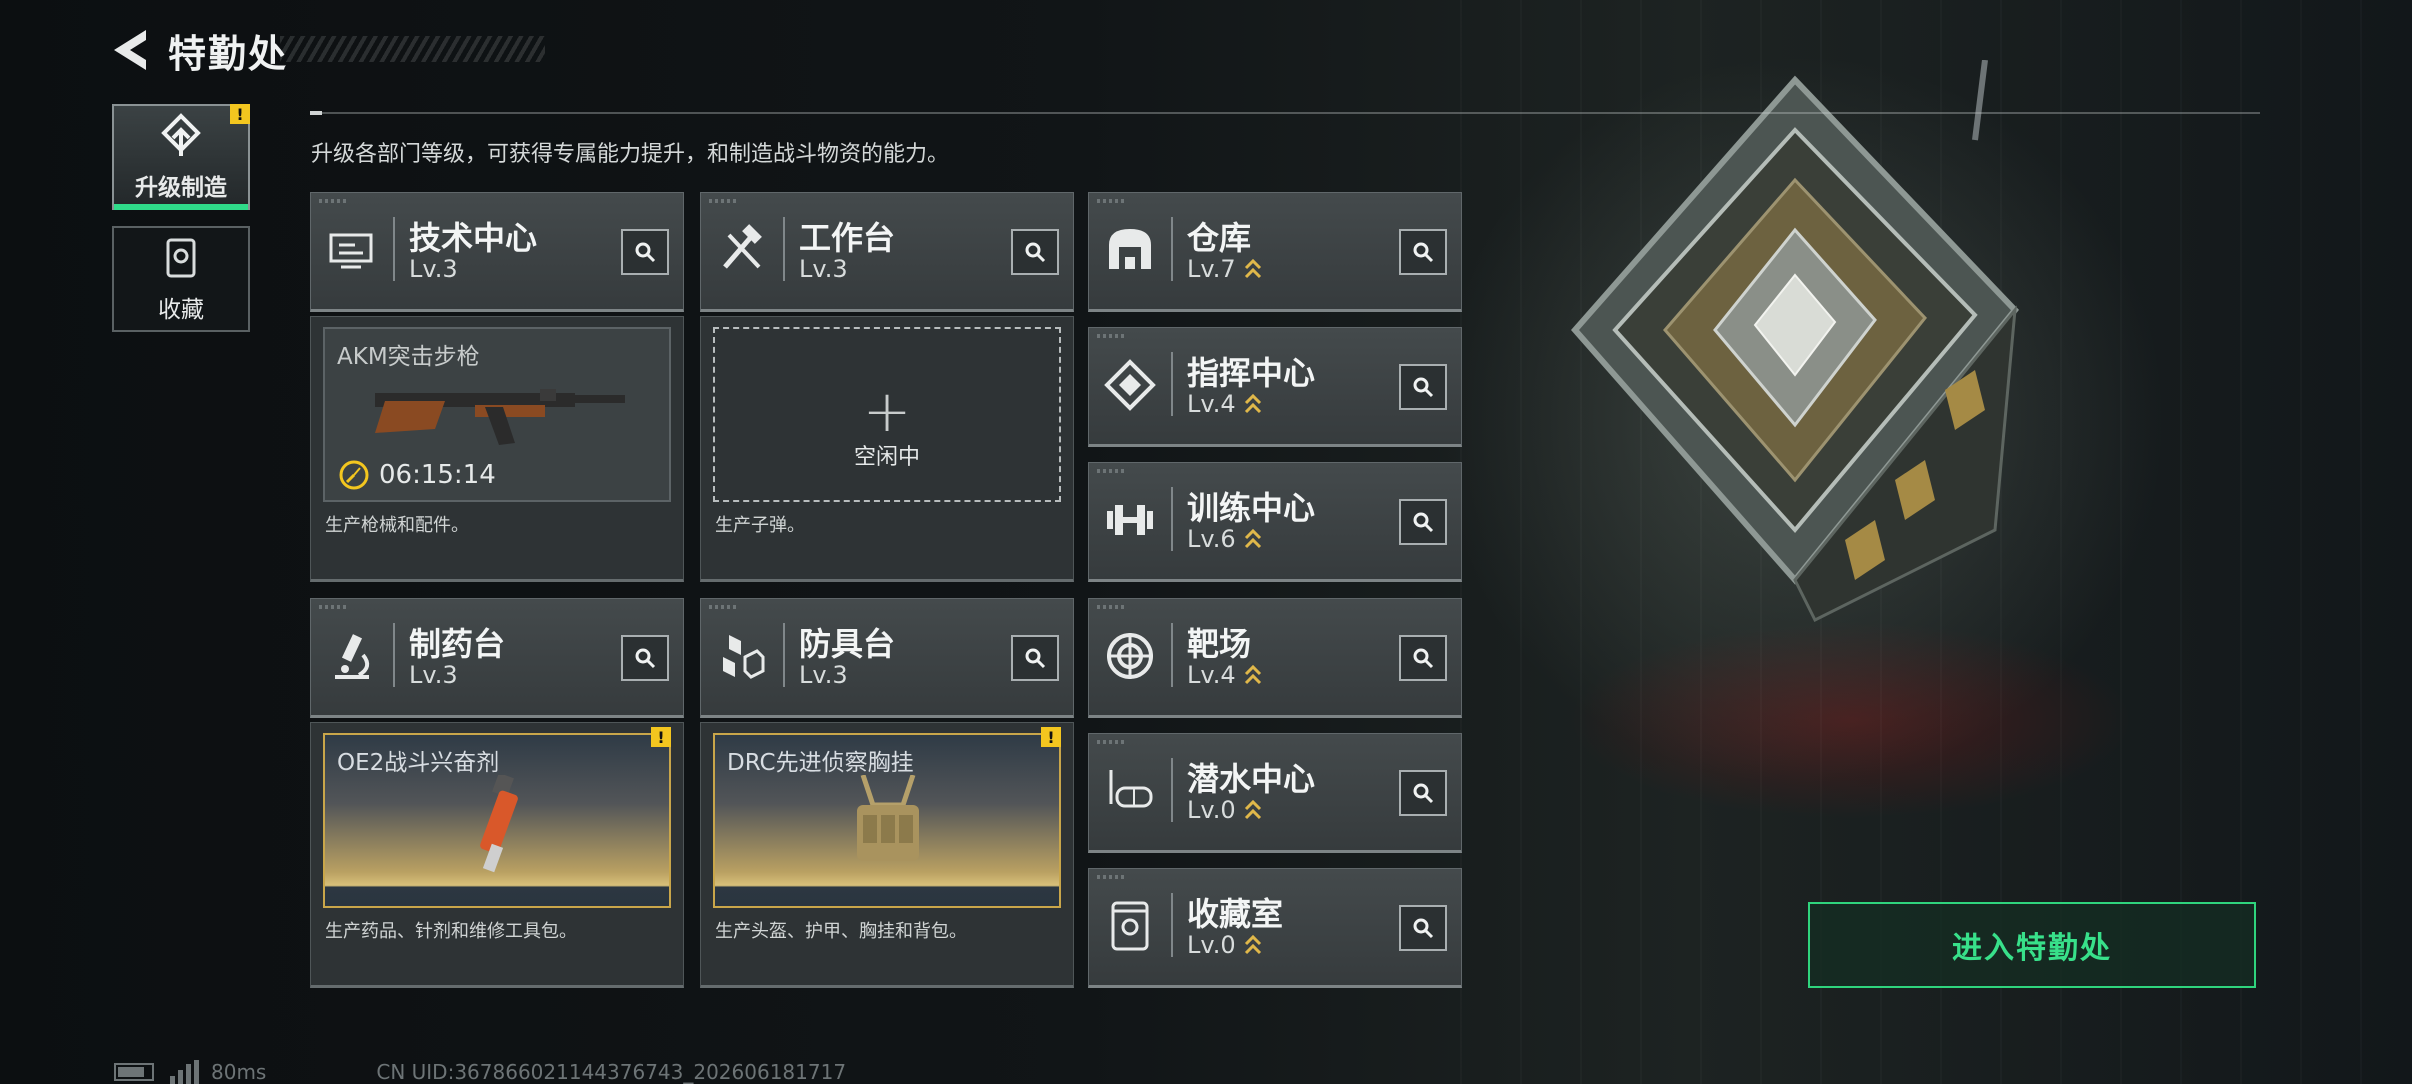 Image resolution: width=2412 pixels, height=1084 pixels. What do you see at coordinates (500, 417) in the screenshot?
I see `akm-rifle-image` at bounding box center [500, 417].